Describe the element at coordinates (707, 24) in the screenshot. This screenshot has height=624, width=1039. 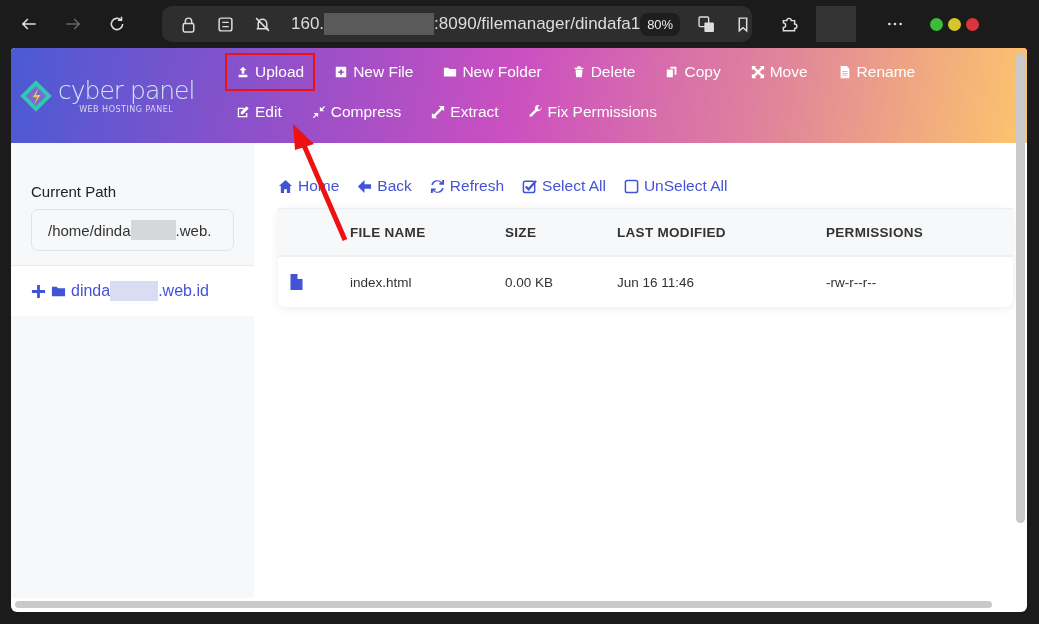
I see `translate-icon` at that location.